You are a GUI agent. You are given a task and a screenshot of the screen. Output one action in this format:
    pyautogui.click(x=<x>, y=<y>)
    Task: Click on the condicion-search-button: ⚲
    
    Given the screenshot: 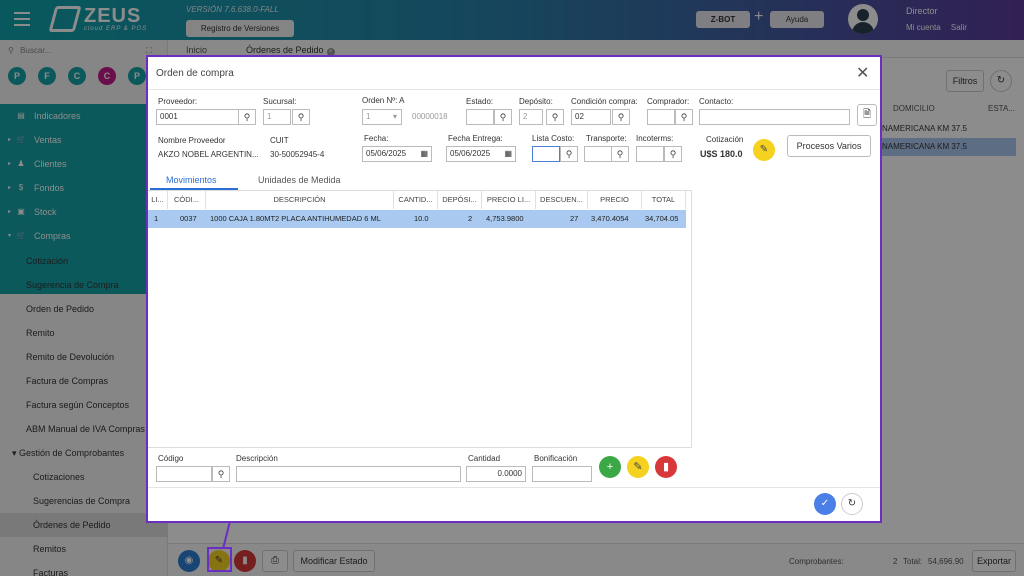 What is the action you would take?
    pyautogui.click(x=621, y=117)
    